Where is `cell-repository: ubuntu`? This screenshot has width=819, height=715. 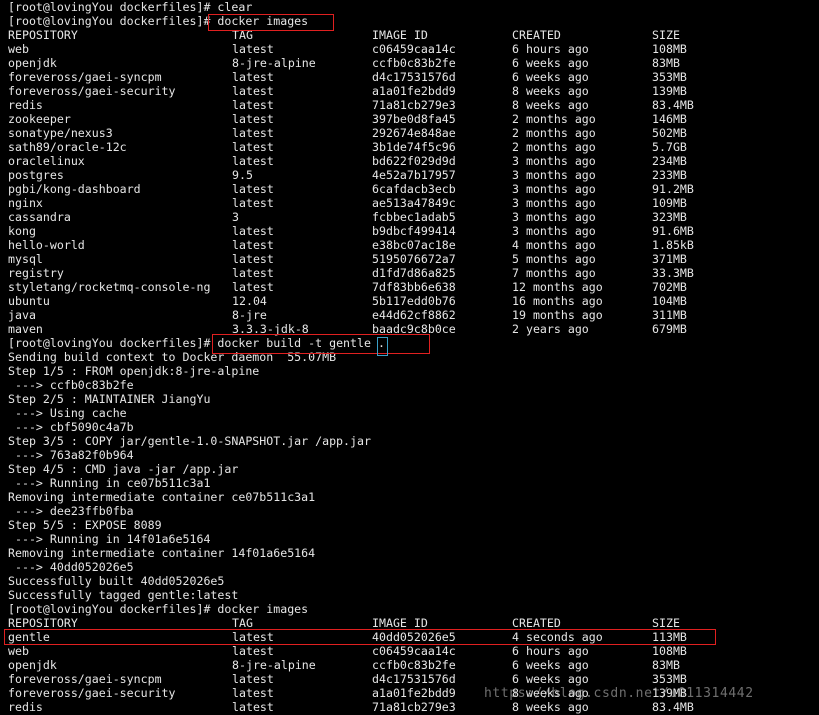
cell-repository: ubuntu is located at coordinates (29, 301).